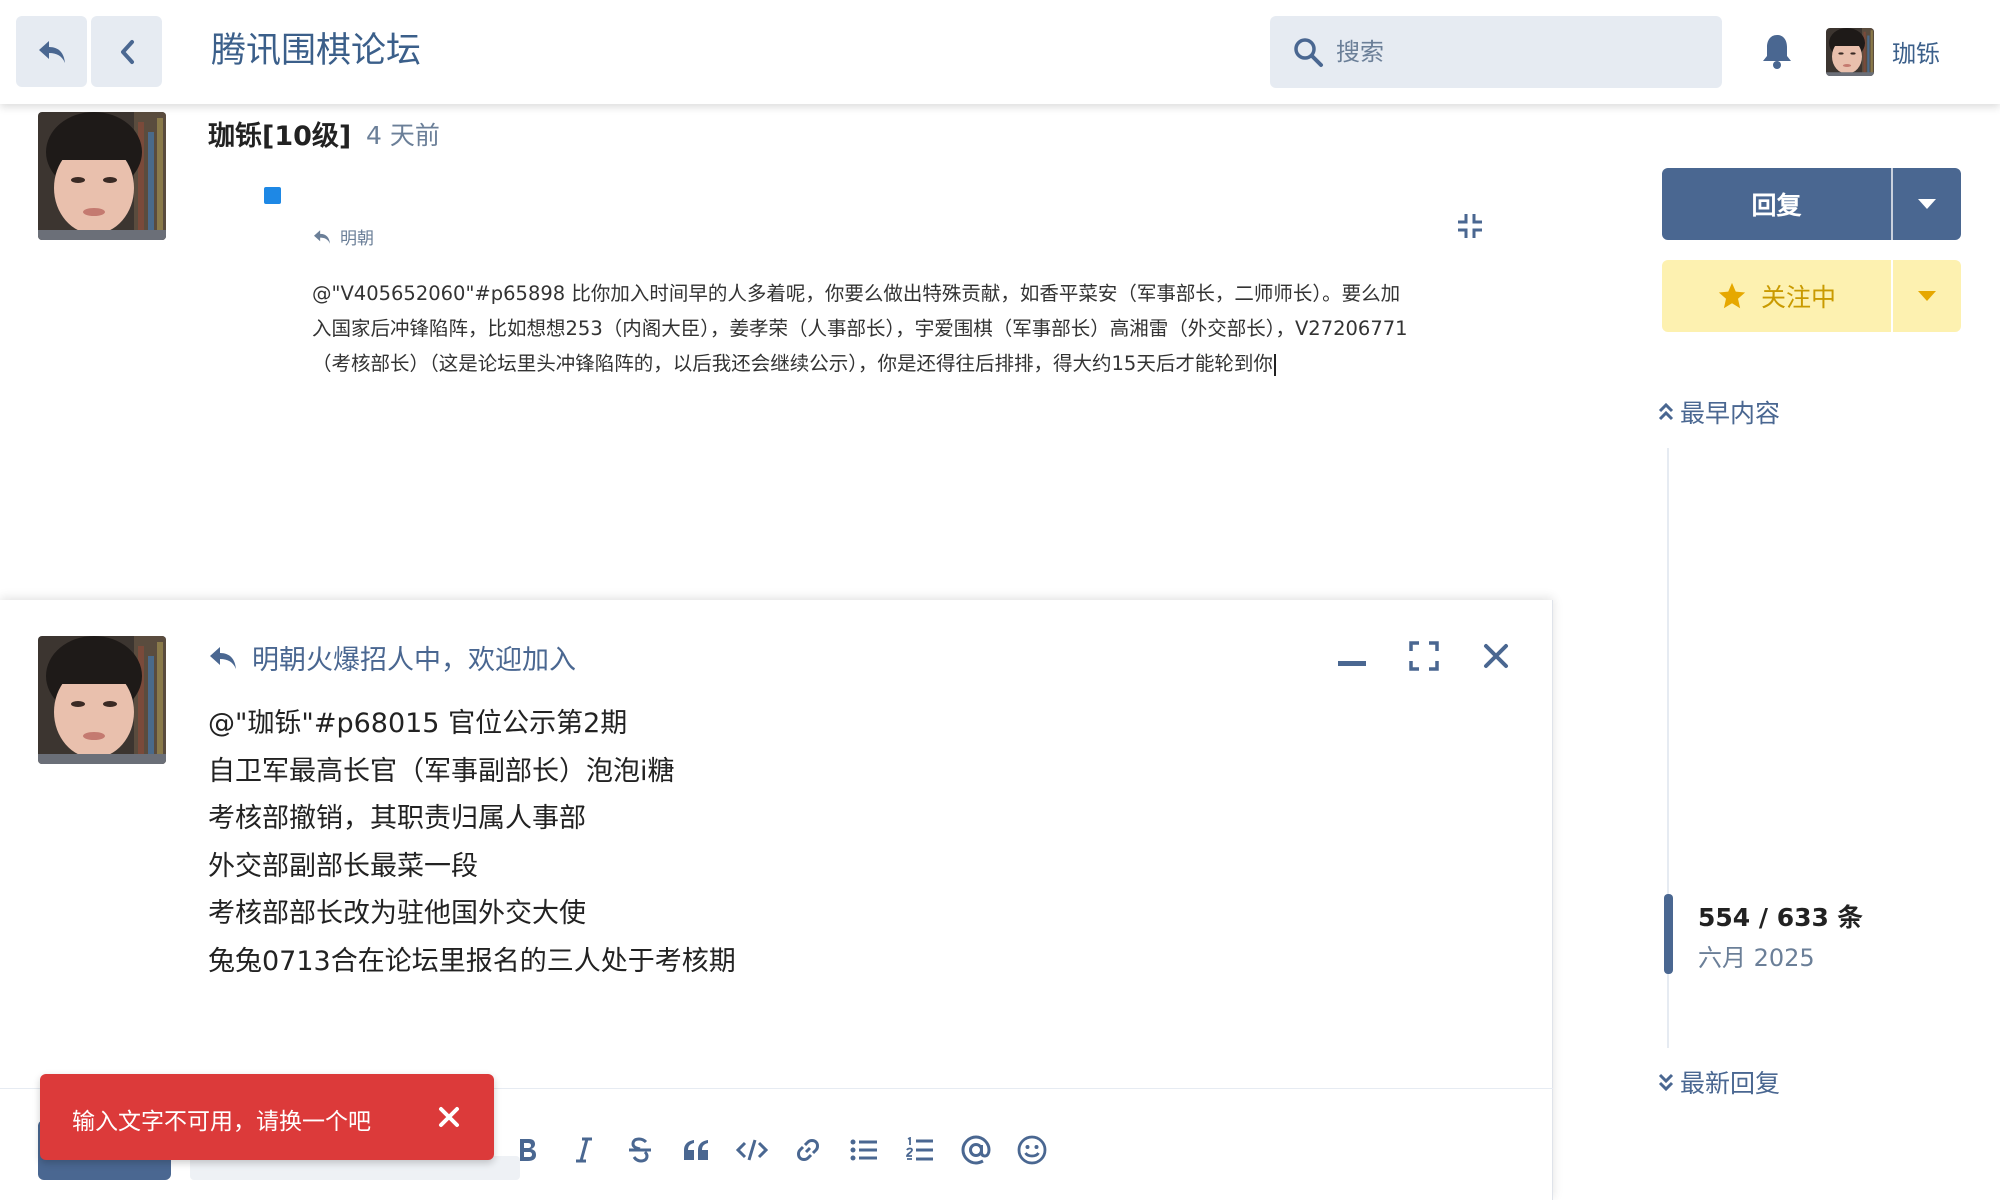 The width and height of the screenshot is (2000, 1200). I want to click on timeline-jump-latest: 最新回复, so click(1719, 1082).